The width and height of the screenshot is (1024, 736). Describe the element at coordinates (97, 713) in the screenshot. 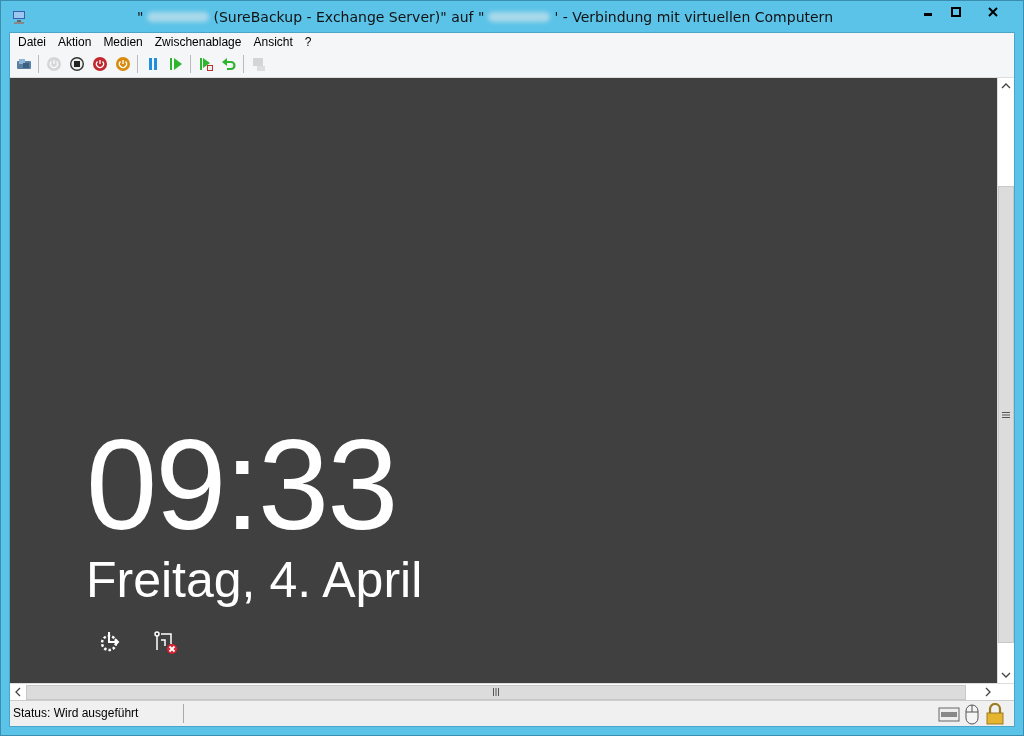

I see `status-text: Status: Wird ausgeführt` at that location.